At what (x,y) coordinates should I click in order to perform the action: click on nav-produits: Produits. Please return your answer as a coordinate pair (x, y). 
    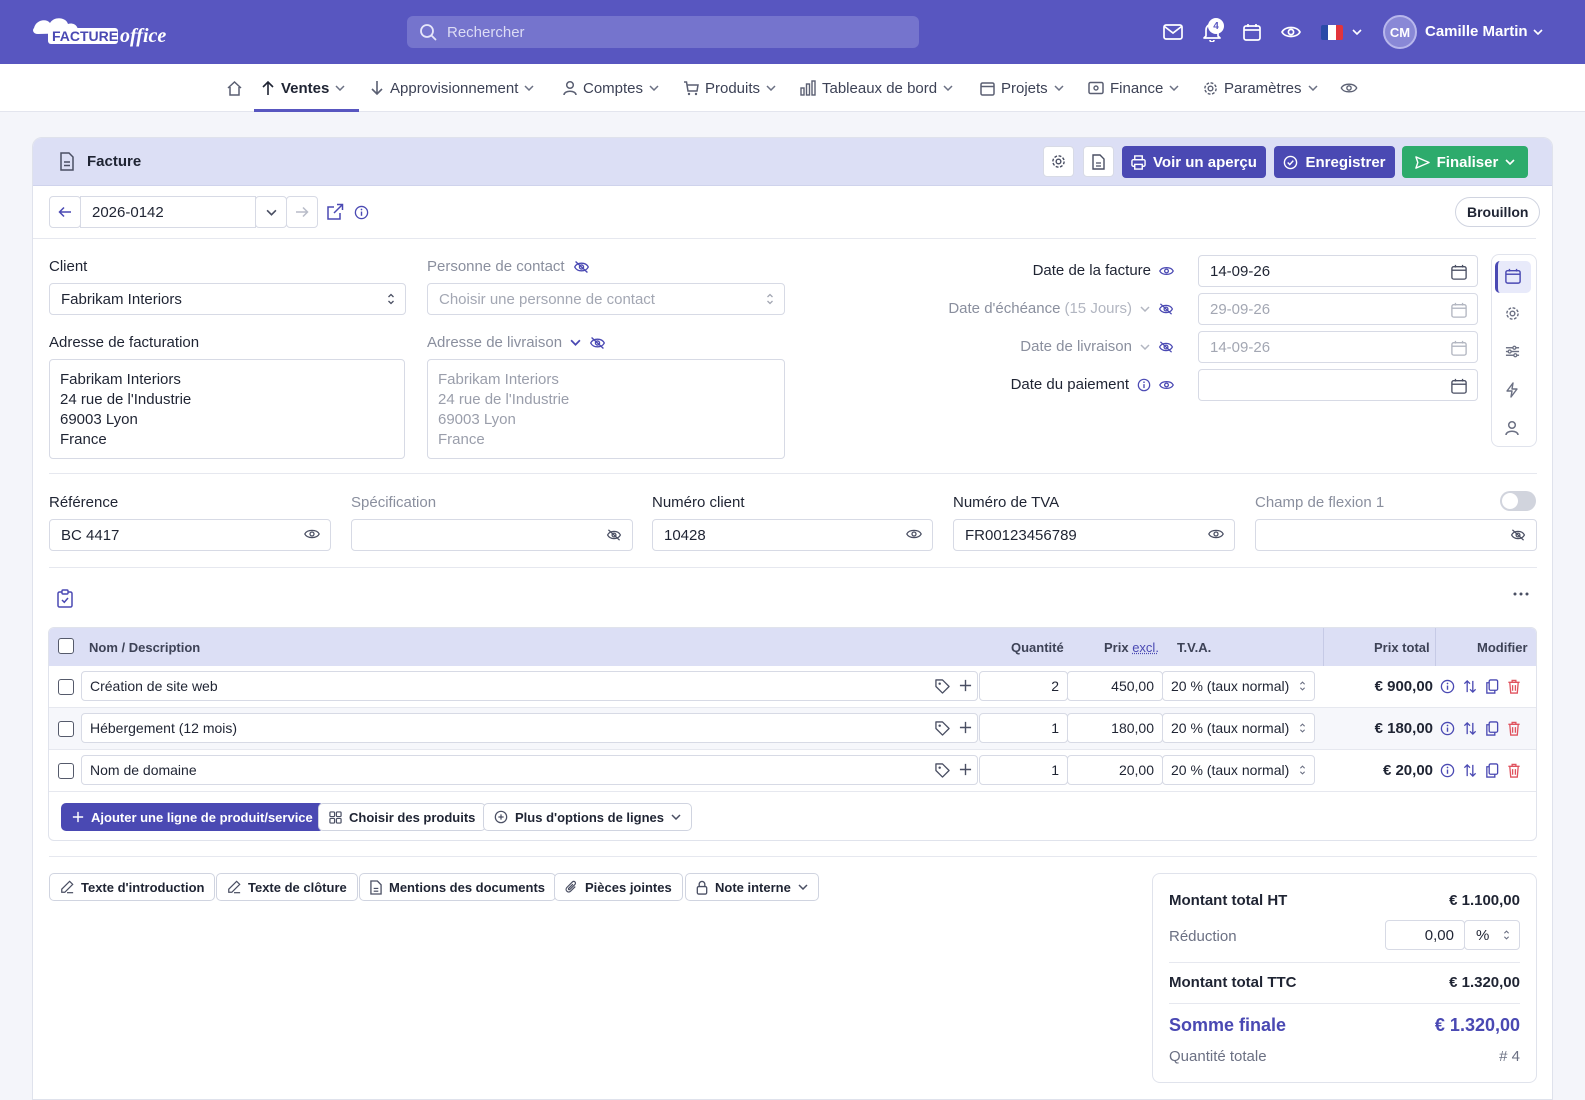
    Looking at the image, I should click on (729, 88).